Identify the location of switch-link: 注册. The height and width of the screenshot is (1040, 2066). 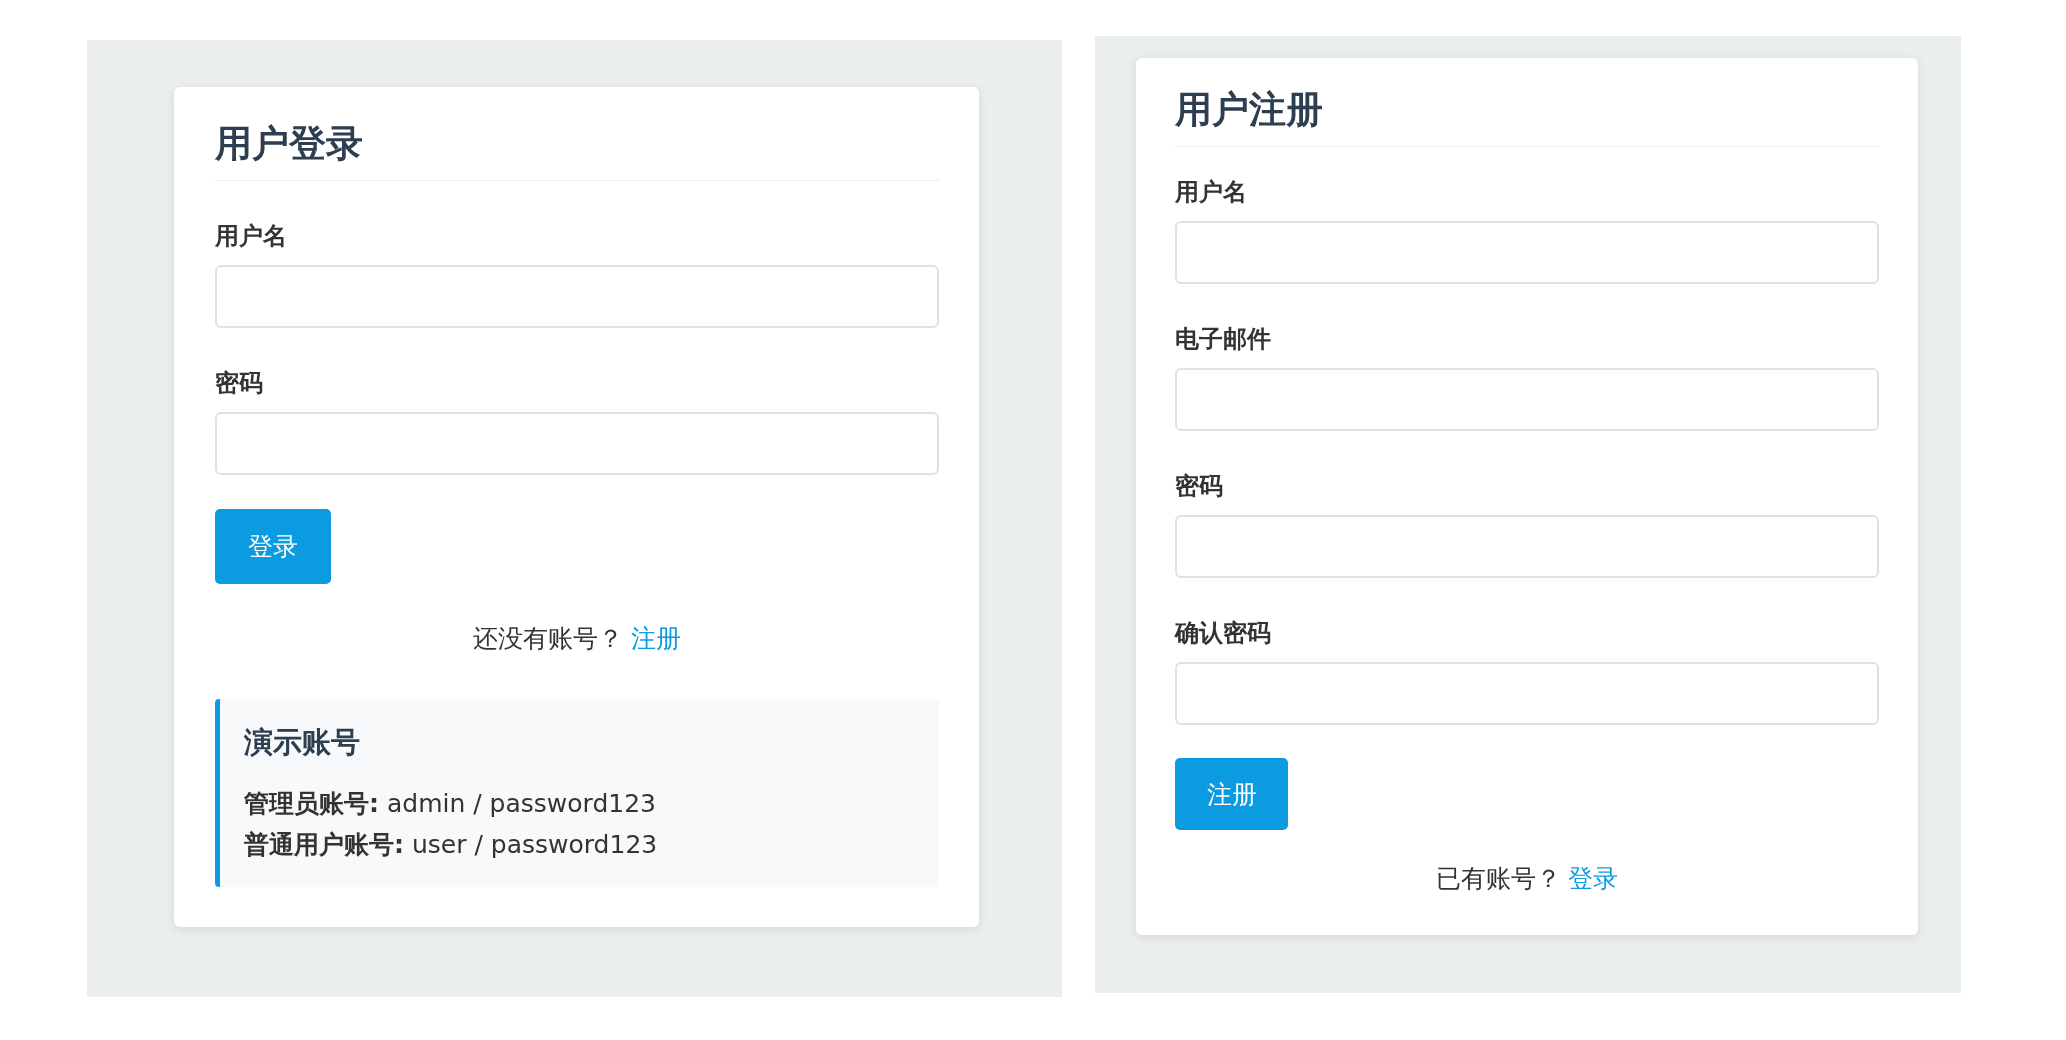
(655, 639).